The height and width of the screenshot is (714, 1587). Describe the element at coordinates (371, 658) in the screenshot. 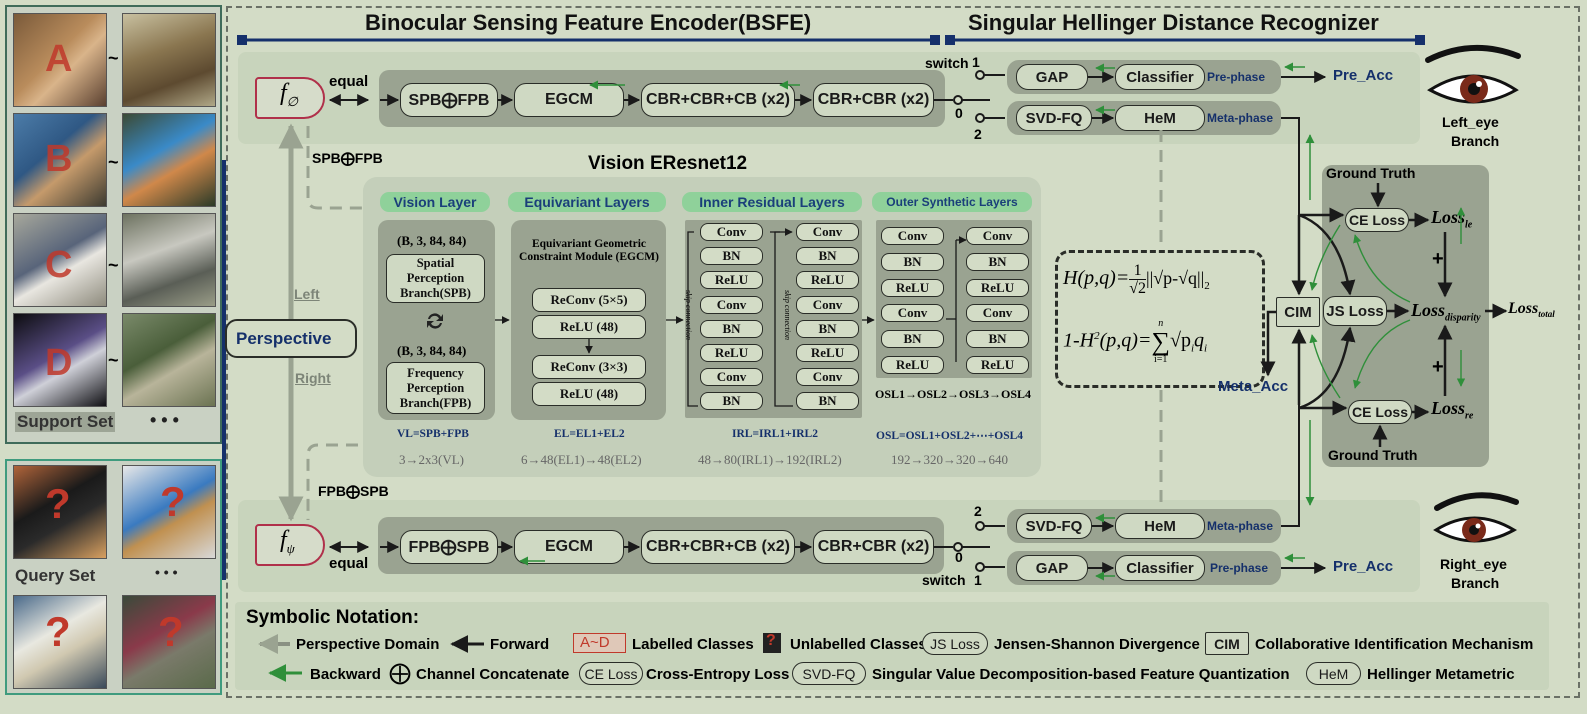

I see `notation-arrow-icons` at that location.